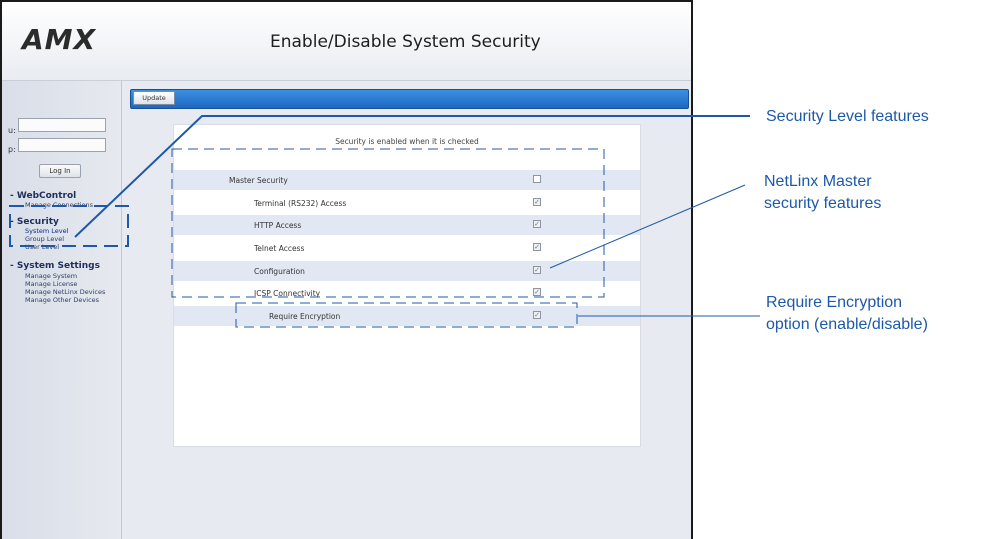  Describe the element at coordinates (278, 225) in the screenshot. I see `row-label: HTTP Access` at that location.